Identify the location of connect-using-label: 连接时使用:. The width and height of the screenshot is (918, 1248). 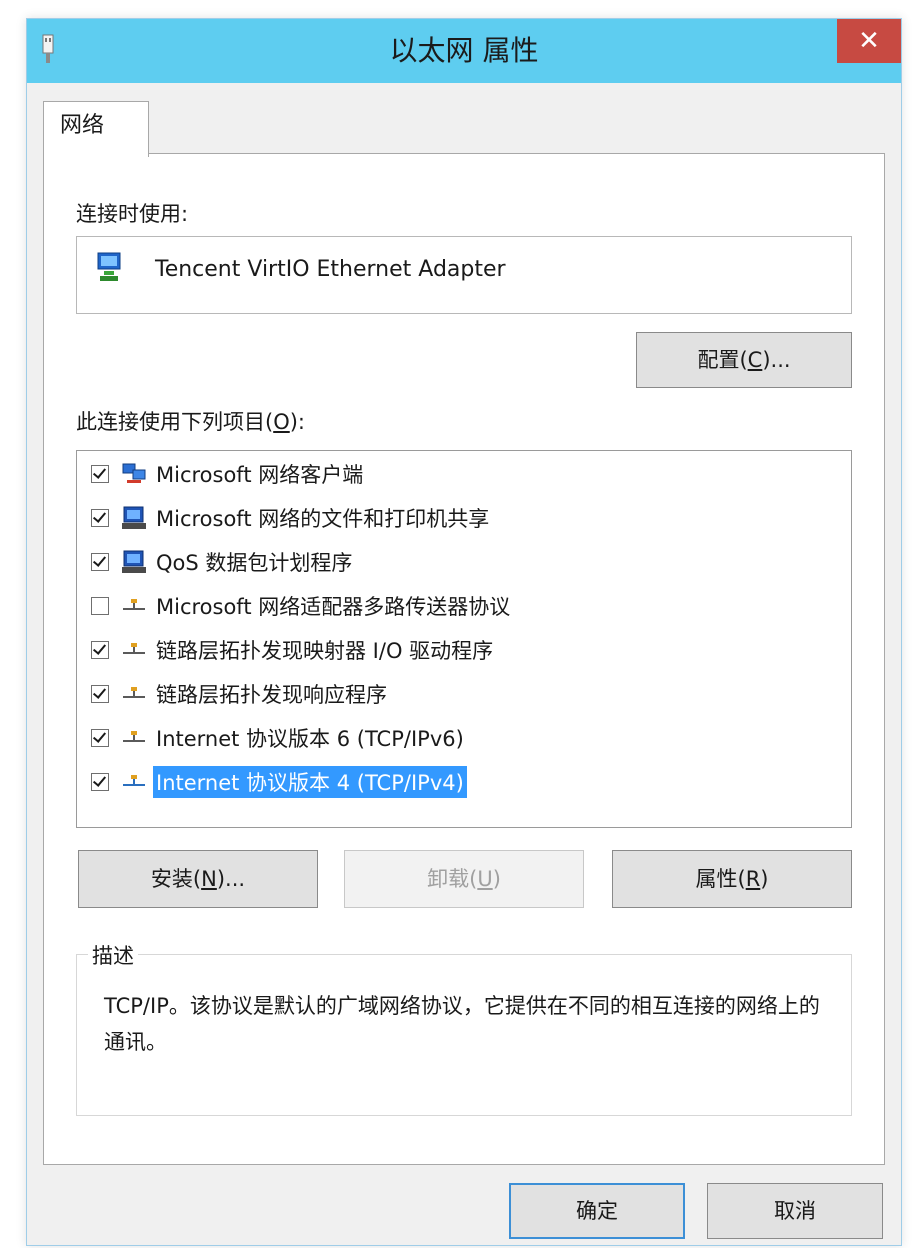
(132, 214).